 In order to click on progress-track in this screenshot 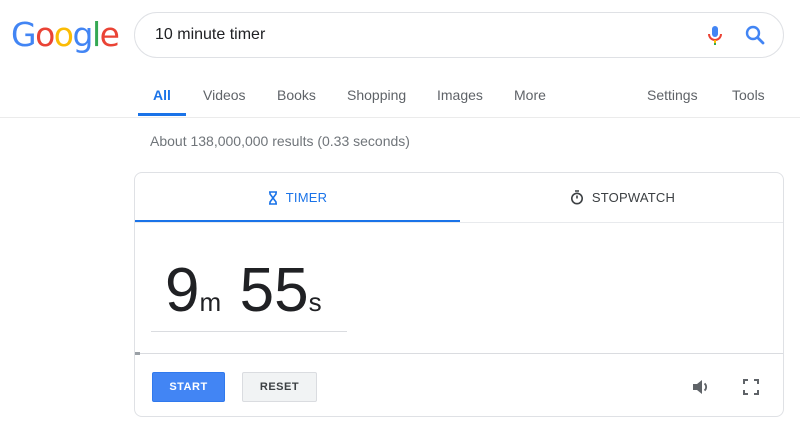, I will do `click(459, 353)`.